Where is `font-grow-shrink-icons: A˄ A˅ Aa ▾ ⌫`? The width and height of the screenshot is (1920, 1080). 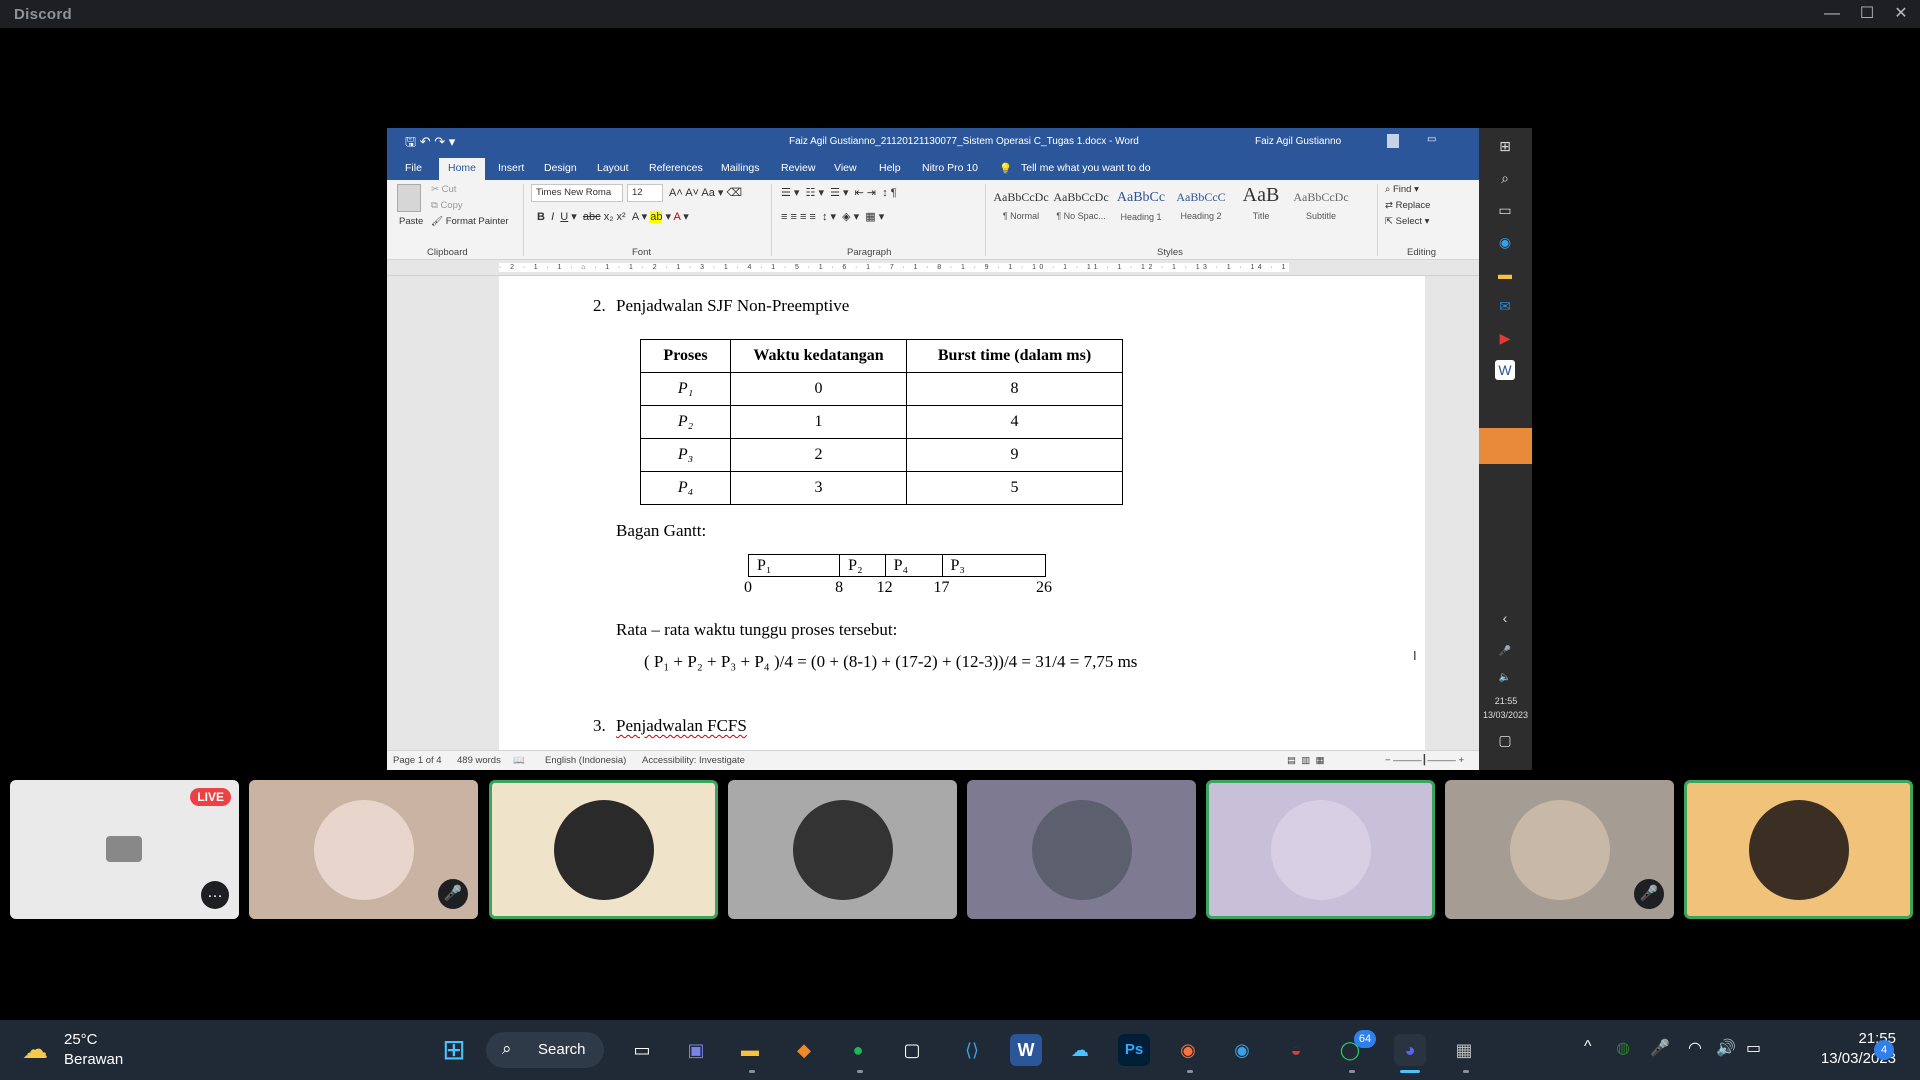
font-grow-shrink-icons: A˄ A˅ Aa ▾ ⌫ is located at coordinates (705, 192).